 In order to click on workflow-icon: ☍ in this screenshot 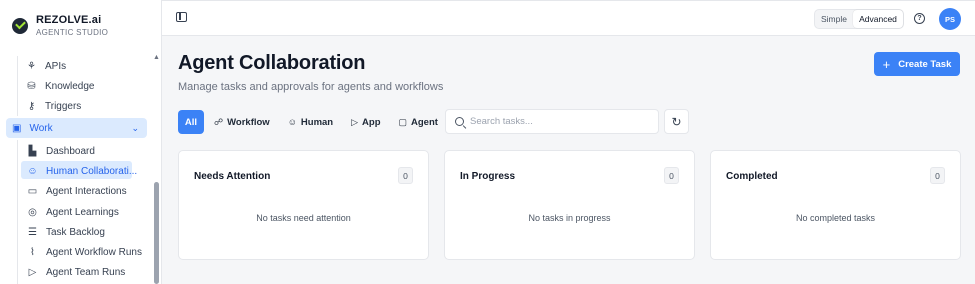, I will do `click(219, 121)`.